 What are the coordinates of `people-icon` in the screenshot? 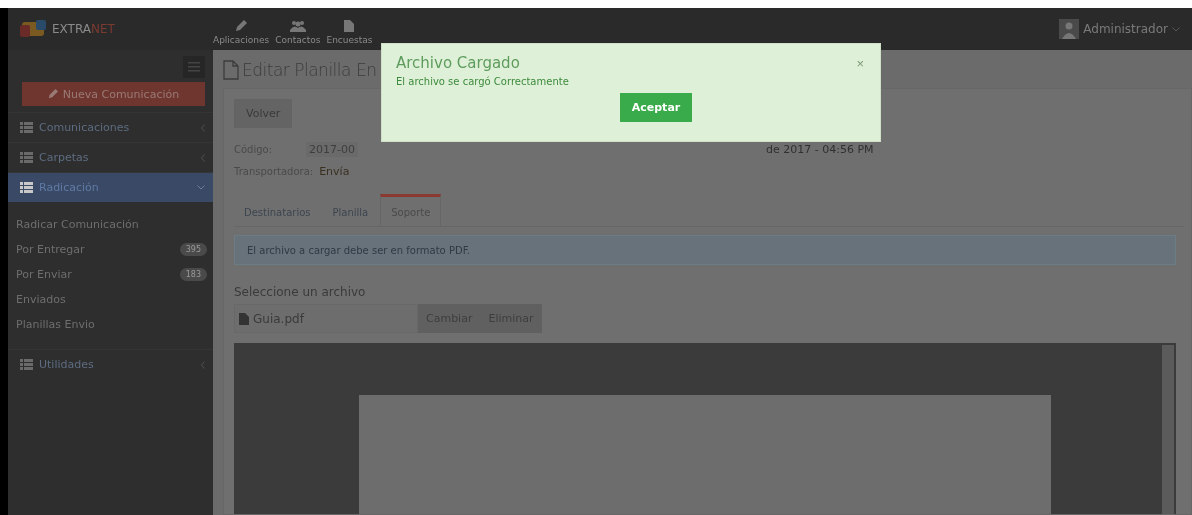 It's located at (297, 26).